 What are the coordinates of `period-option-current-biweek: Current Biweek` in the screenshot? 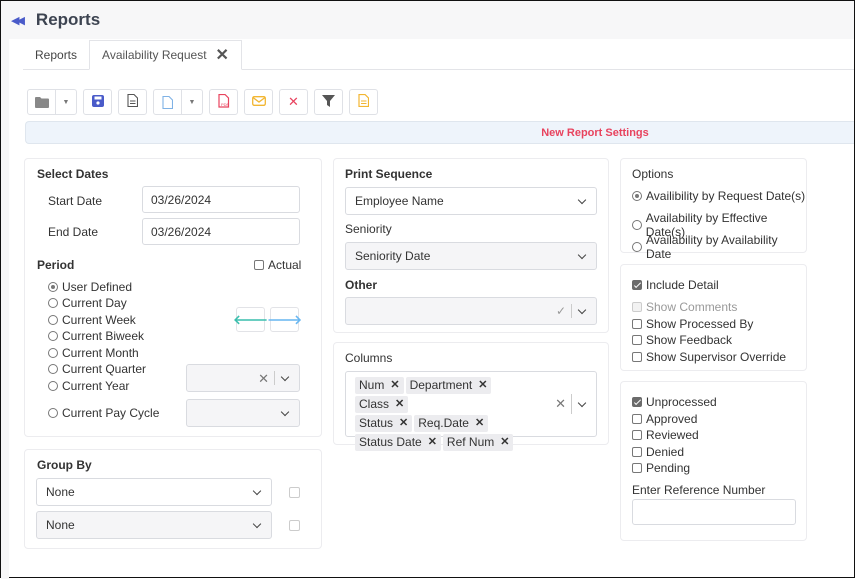 It's located at (96, 336).